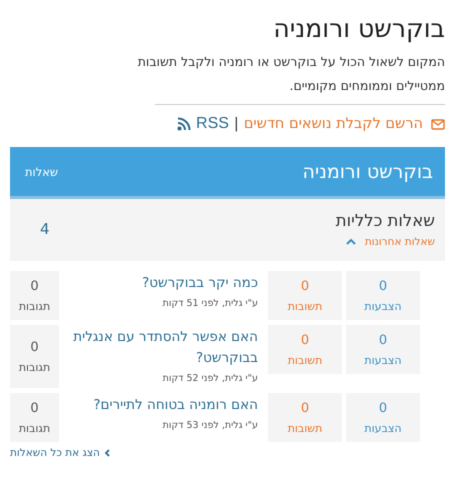 The height and width of the screenshot is (478, 460). Describe the element at coordinates (184, 124) in the screenshot. I see `rss-icon` at that location.